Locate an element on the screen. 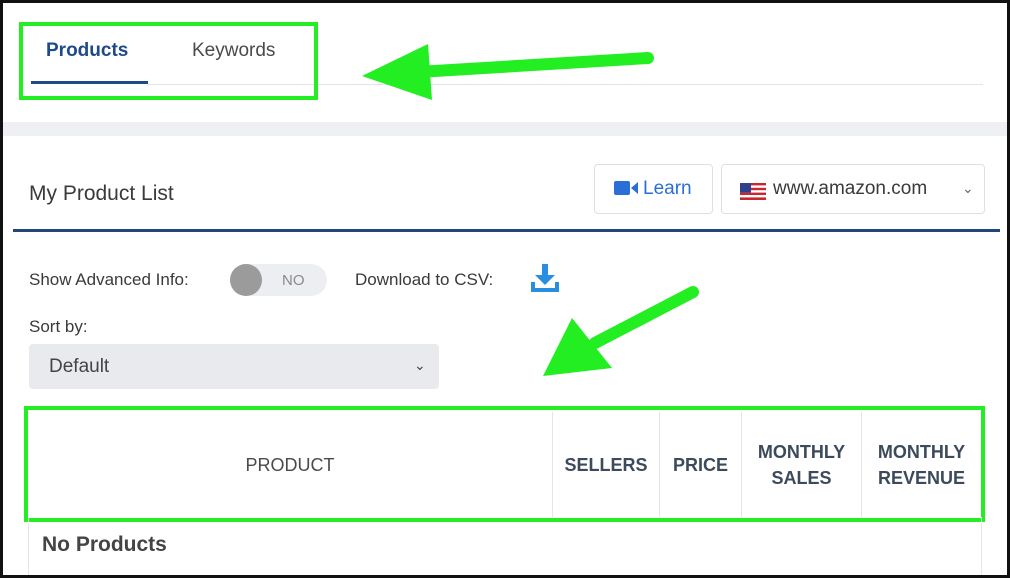 This screenshot has width=1010, height=578. video-camera-icon is located at coordinates (626, 190).